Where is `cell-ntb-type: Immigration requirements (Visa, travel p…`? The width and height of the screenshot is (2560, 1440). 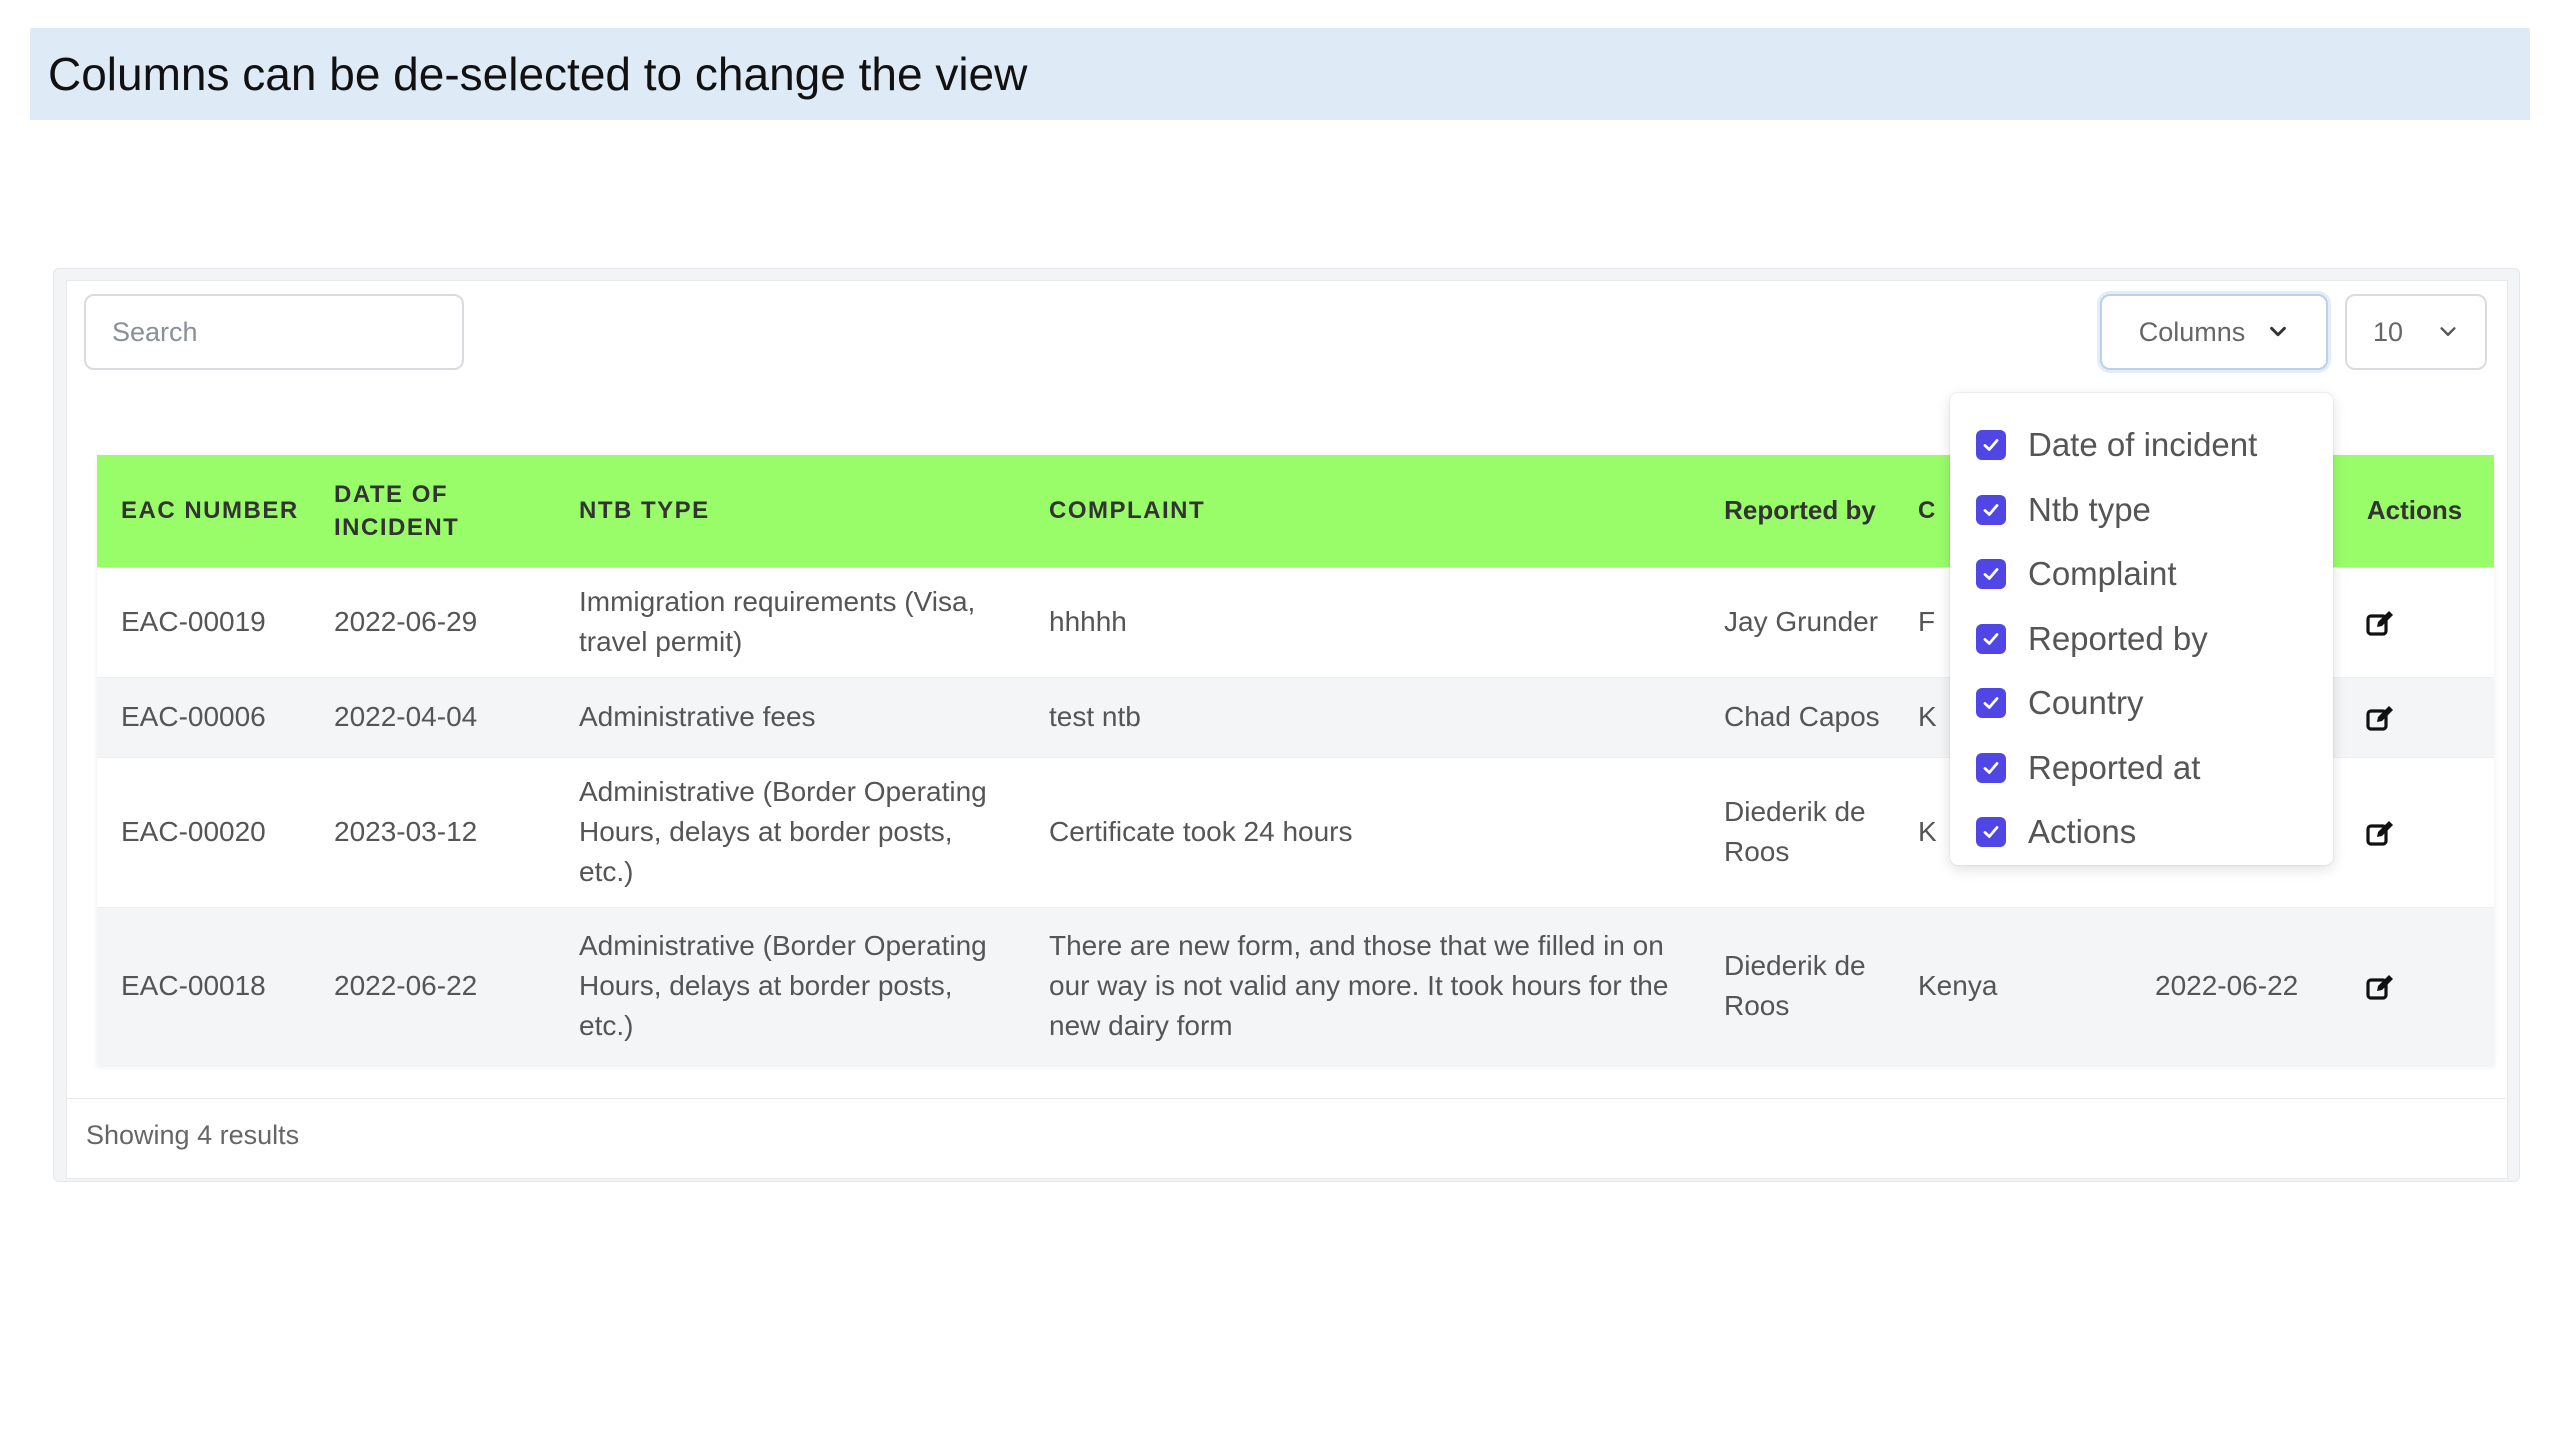 cell-ntb-type: Immigration requirements (Visa, travel p… is located at coordinates (790, 621).